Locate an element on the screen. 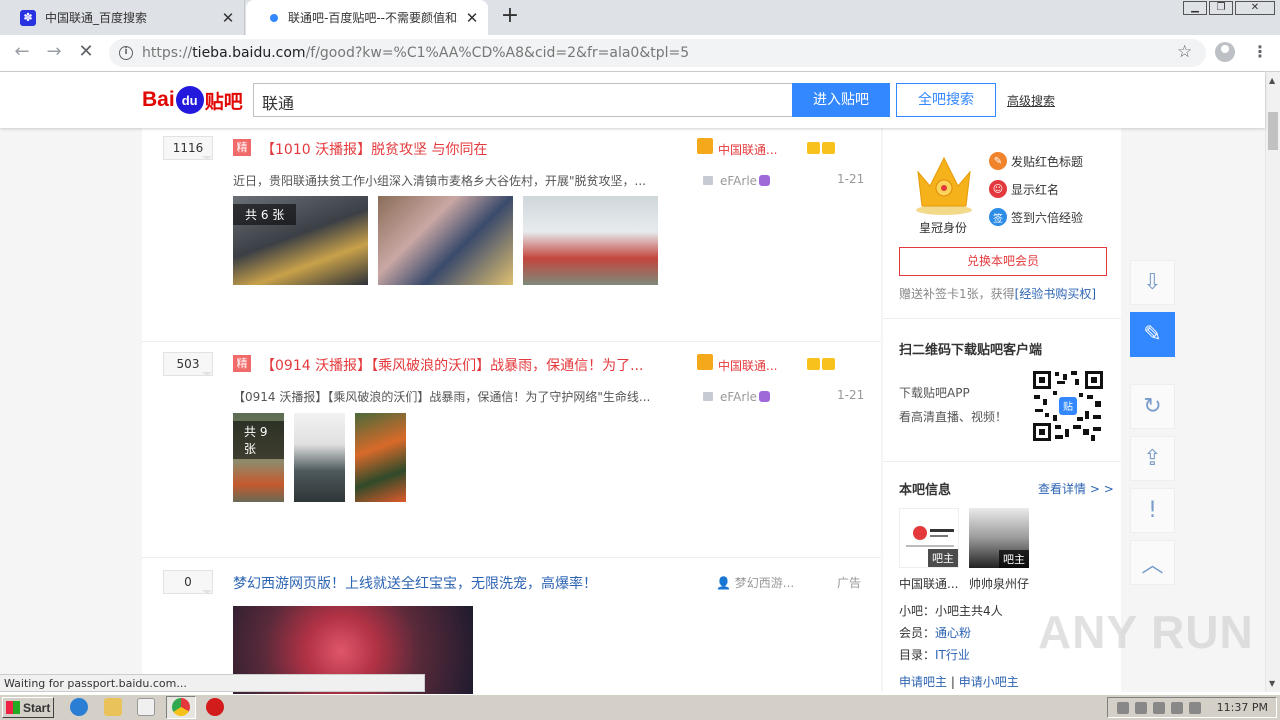  volume-icon is located at coordinates (1140, 707).